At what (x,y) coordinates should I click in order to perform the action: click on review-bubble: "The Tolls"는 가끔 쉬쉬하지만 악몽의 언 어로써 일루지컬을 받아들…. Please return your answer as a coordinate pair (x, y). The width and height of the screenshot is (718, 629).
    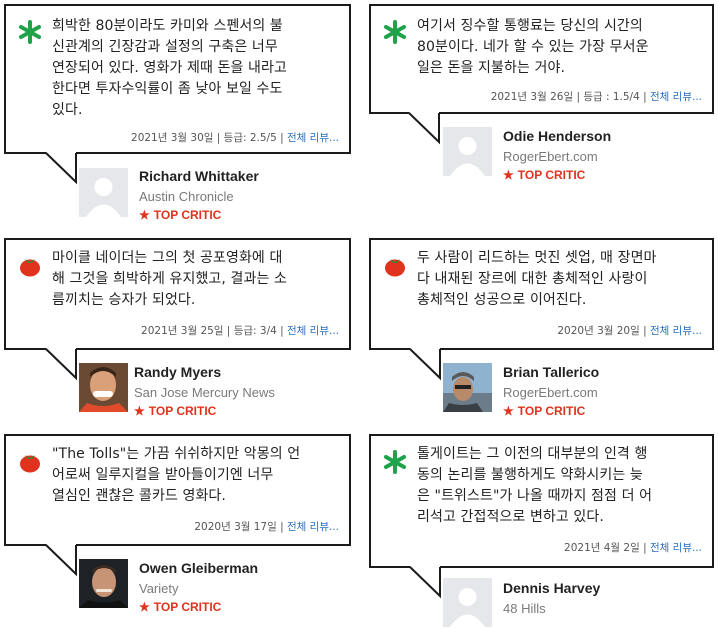
    Looking at the image, I should click on (177, 490).